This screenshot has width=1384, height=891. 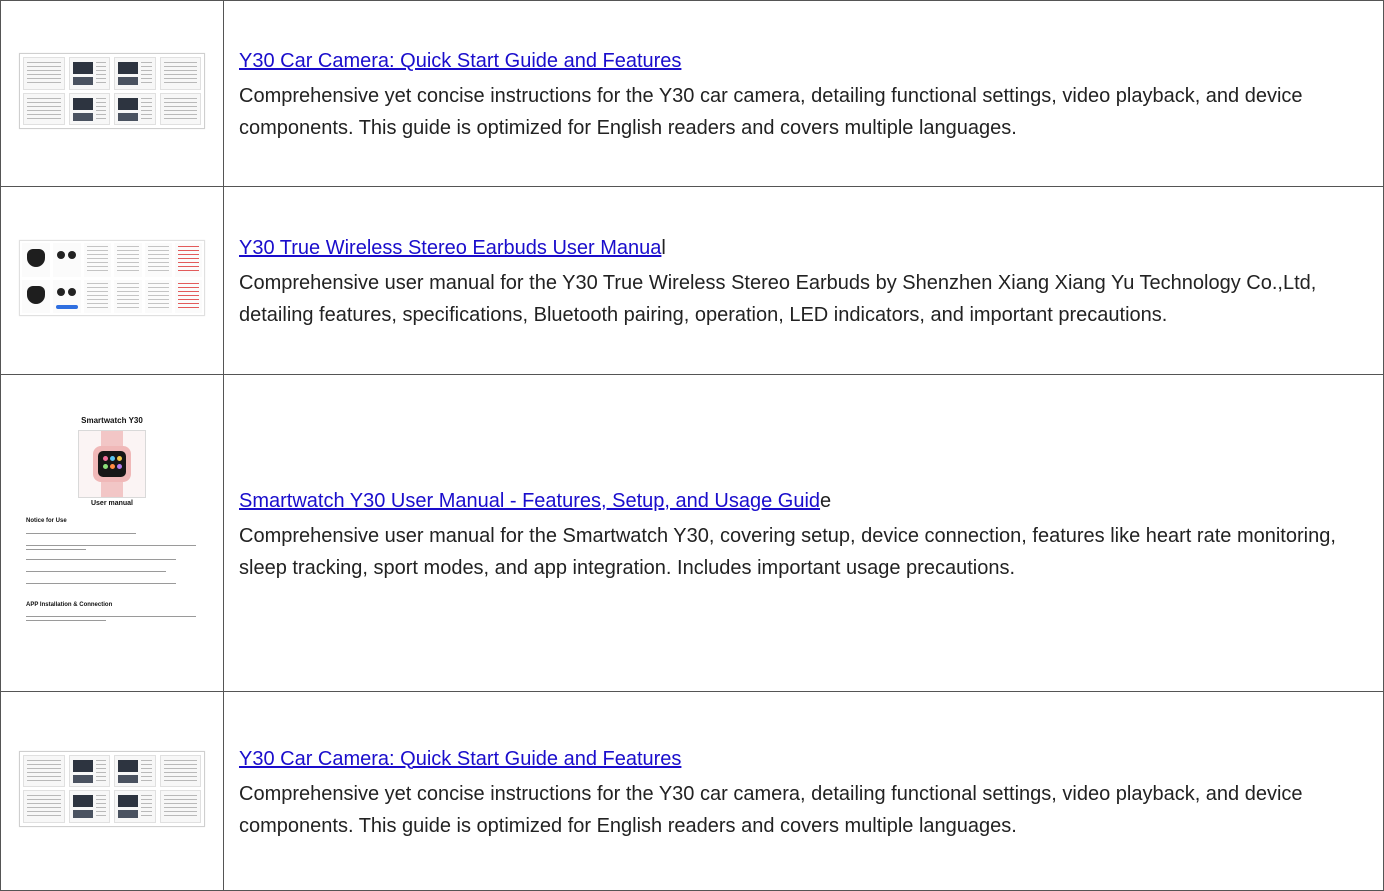 I want to click on thumb-subtitle: User manual, so click(x=112, y=503).